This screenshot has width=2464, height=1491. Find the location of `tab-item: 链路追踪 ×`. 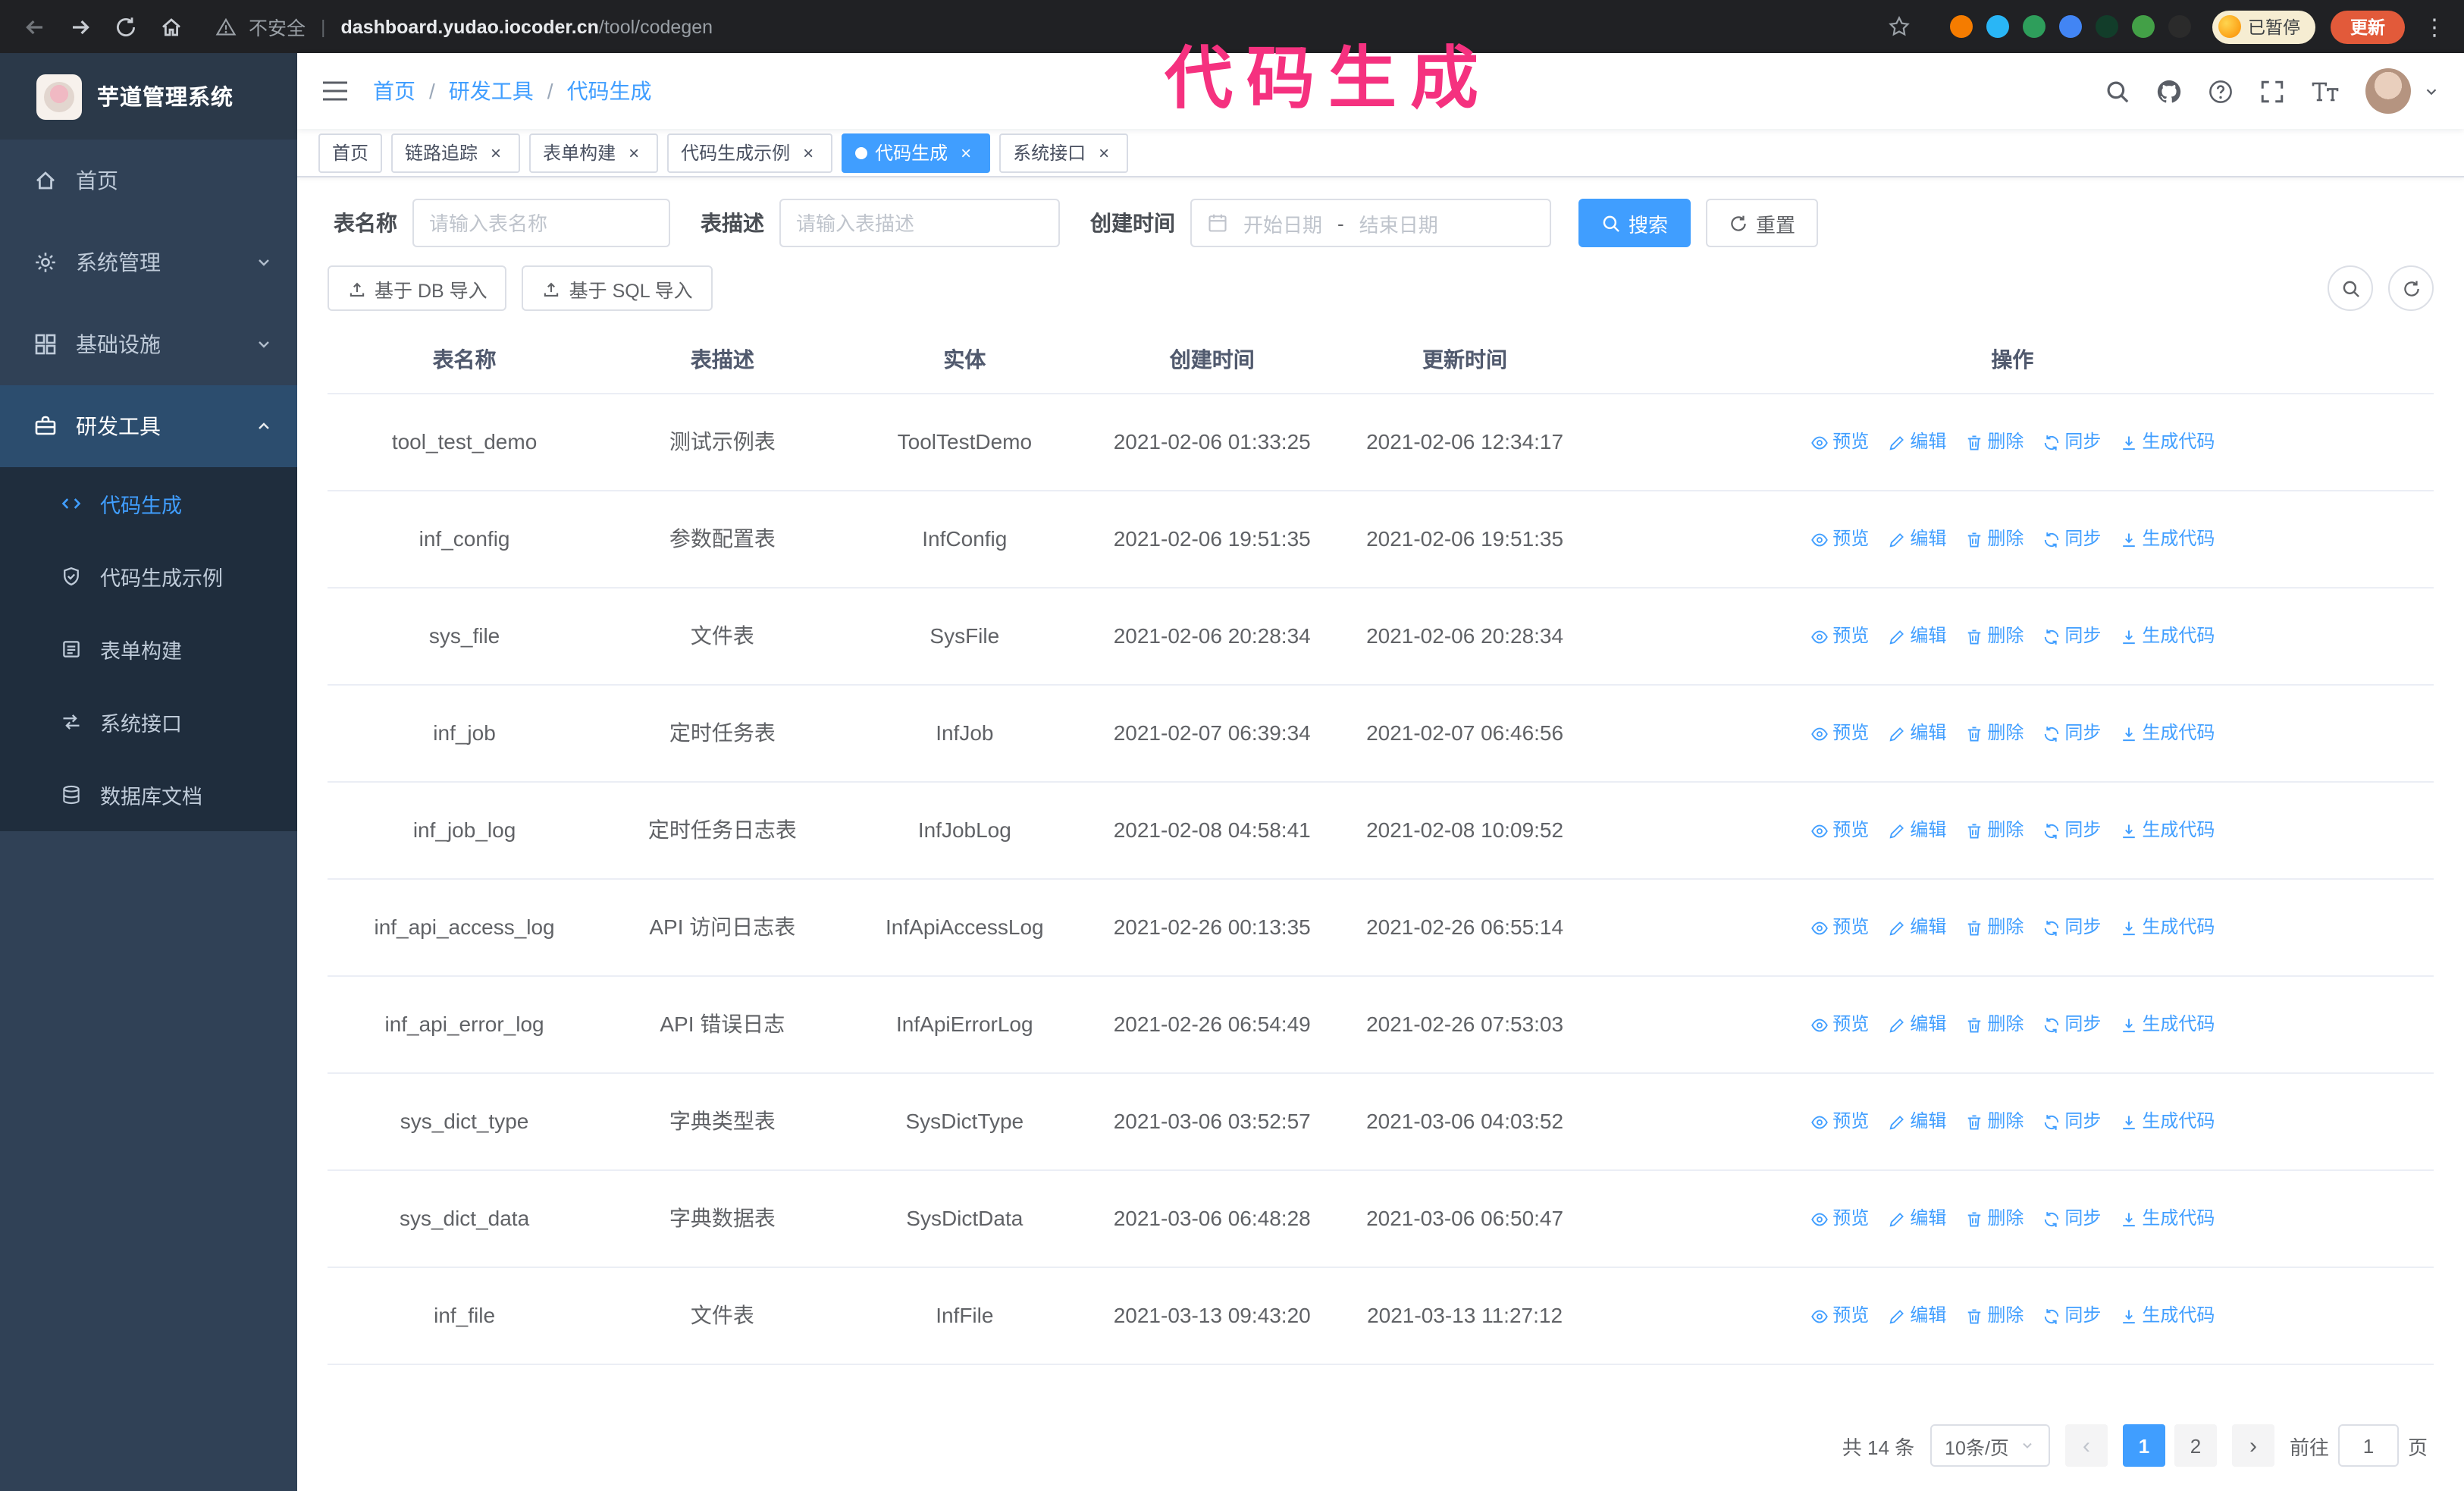

tab-item: 链路追踪 × is located at coordinates (456, 152).